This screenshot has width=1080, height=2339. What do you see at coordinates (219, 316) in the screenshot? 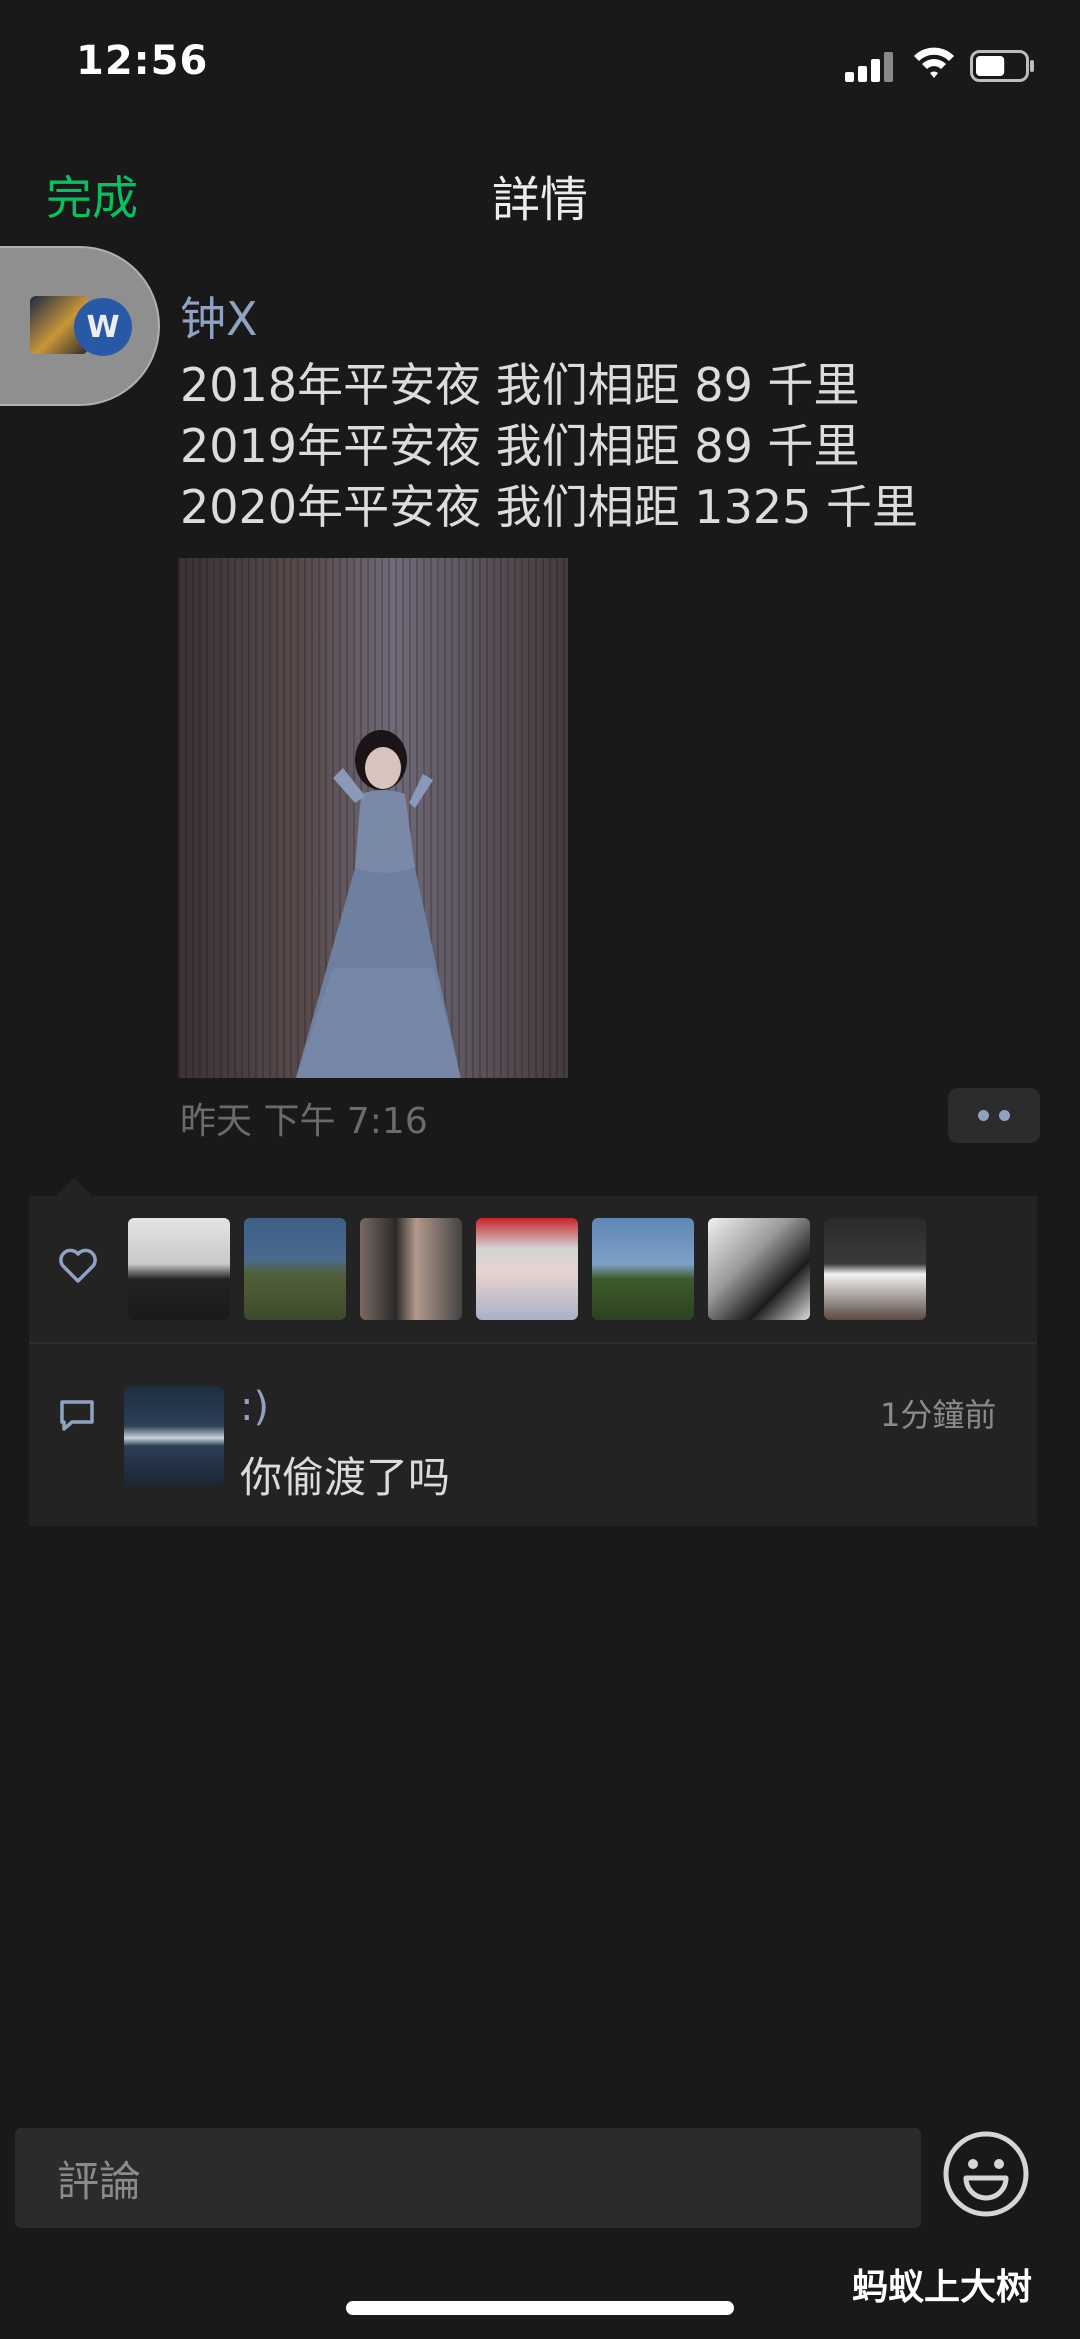
I see `author-name: 钟X` at bounding box center [219, 316].